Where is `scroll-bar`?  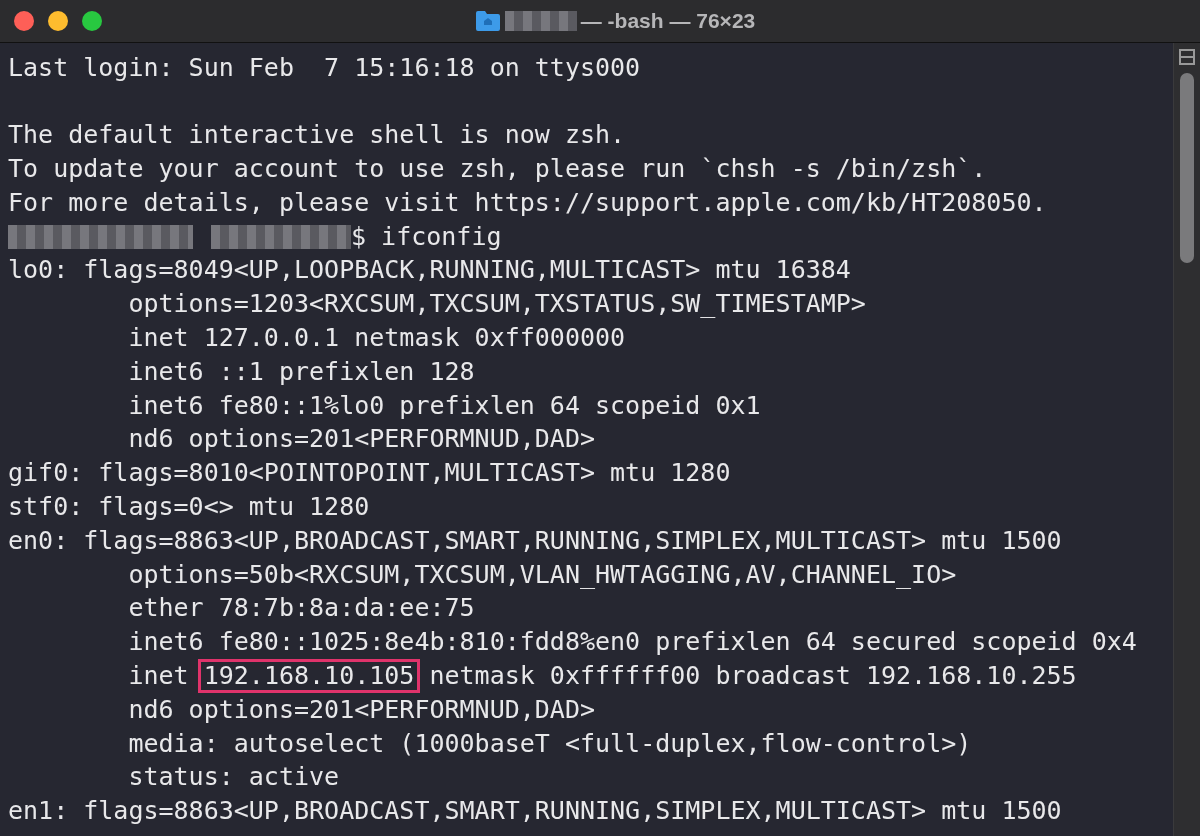
scroll-bar is located at coordinates (1186, 439).